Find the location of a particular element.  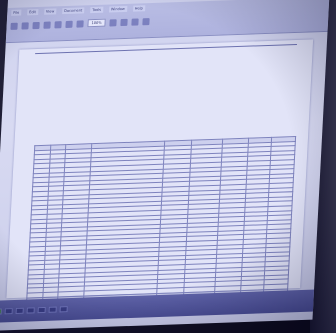

zoom-in-icon is located at coordinates (80, 23).